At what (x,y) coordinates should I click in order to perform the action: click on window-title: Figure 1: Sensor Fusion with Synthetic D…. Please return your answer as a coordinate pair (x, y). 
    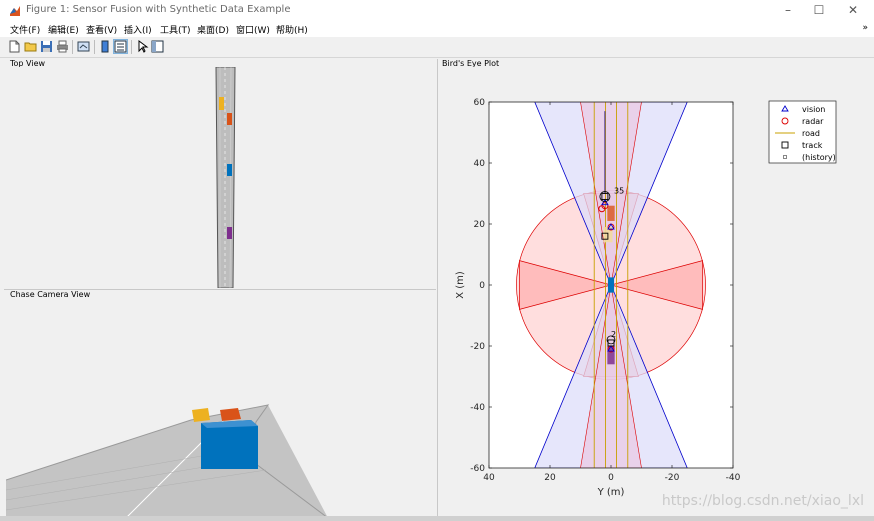
    Looking at the image, I should click on (158, 9).